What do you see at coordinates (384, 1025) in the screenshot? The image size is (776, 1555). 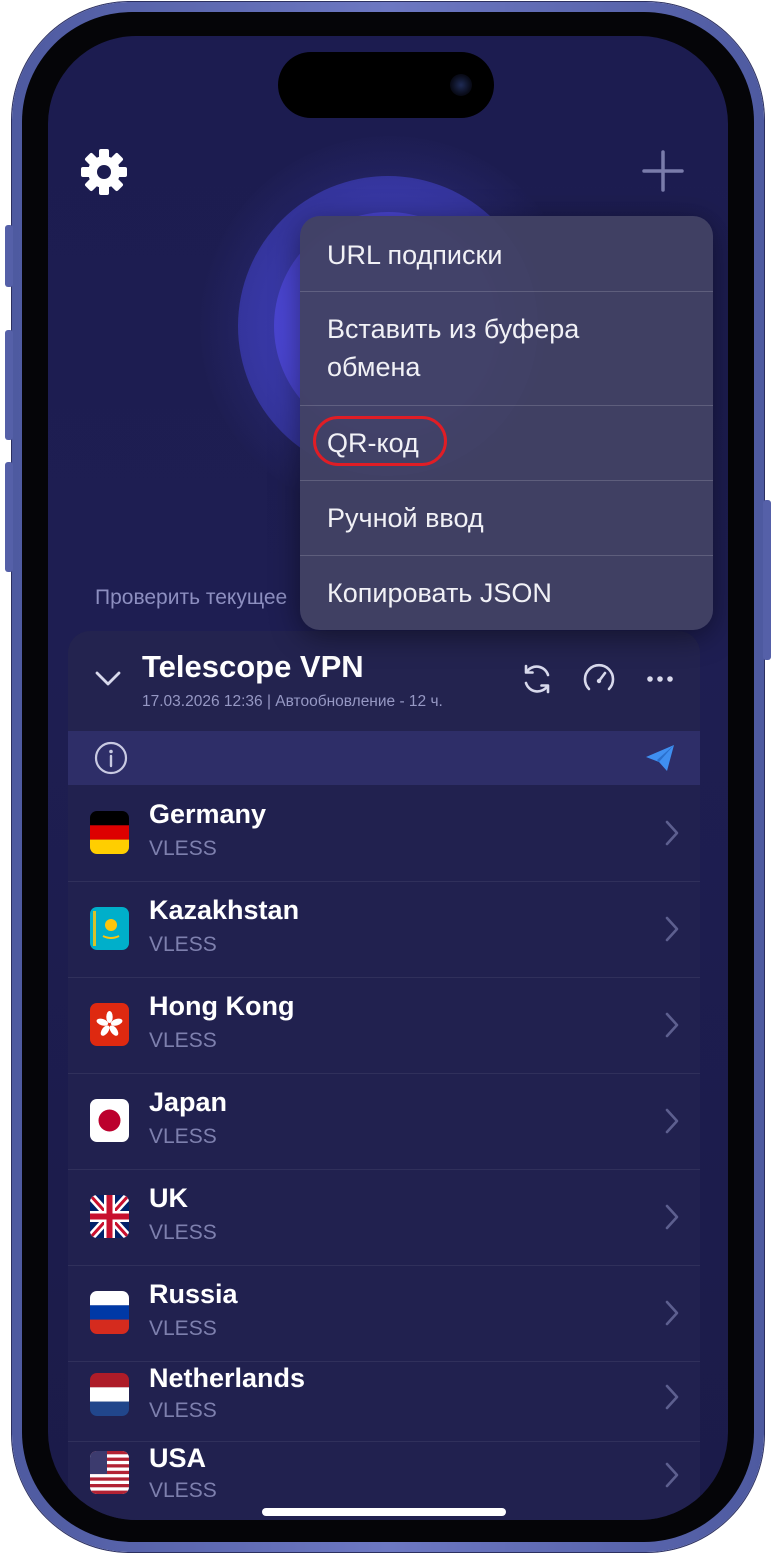 I see `server-row-hong-kong: Hong Kong VLESS` at bounding box center [384, 1025].